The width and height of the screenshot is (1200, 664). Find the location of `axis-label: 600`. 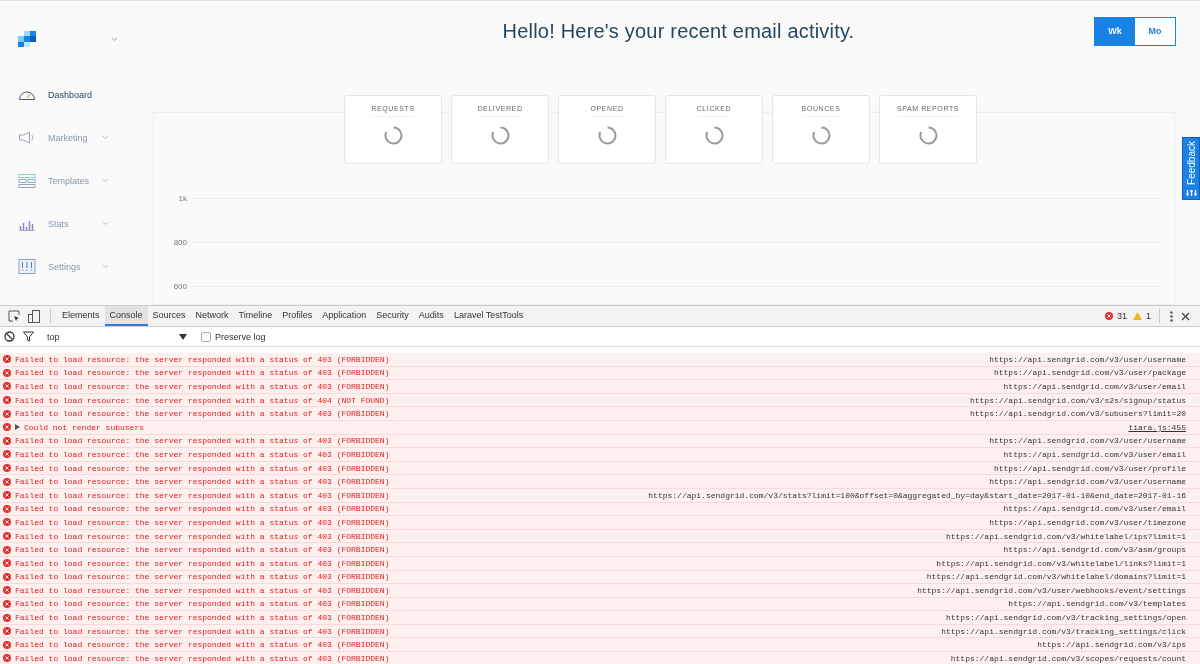

axis-label: 600 is located at coordinates (179, 287).